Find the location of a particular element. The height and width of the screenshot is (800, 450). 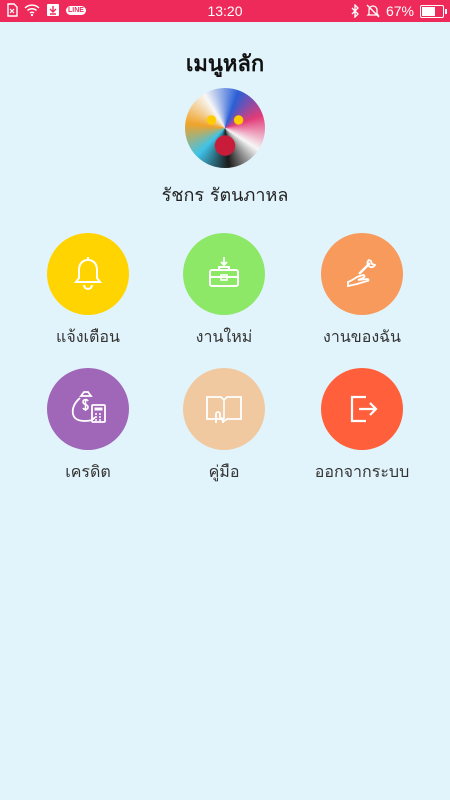

battery-level-fill is located at coordinates (428, 11).